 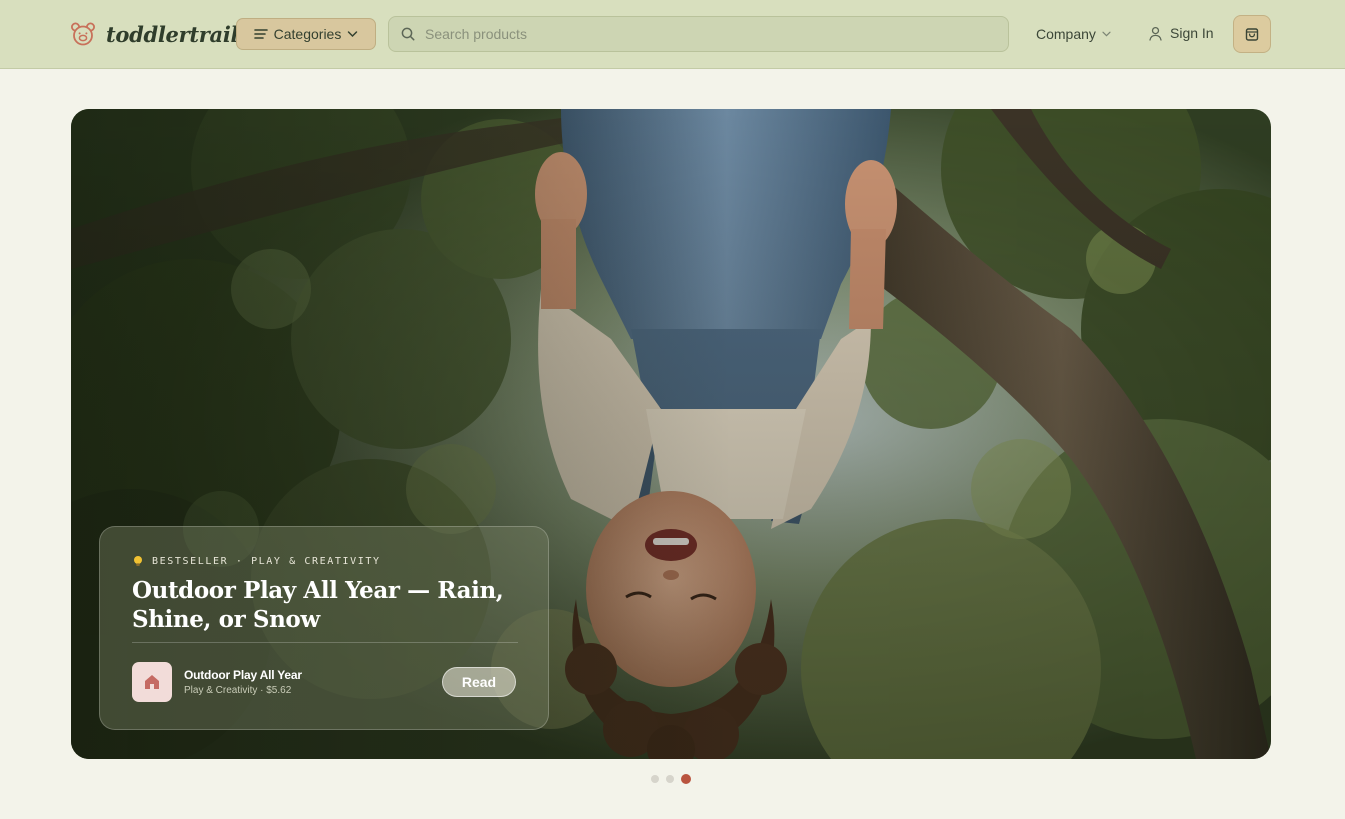 I want to click on search-bar, so click(x=698, y=34).